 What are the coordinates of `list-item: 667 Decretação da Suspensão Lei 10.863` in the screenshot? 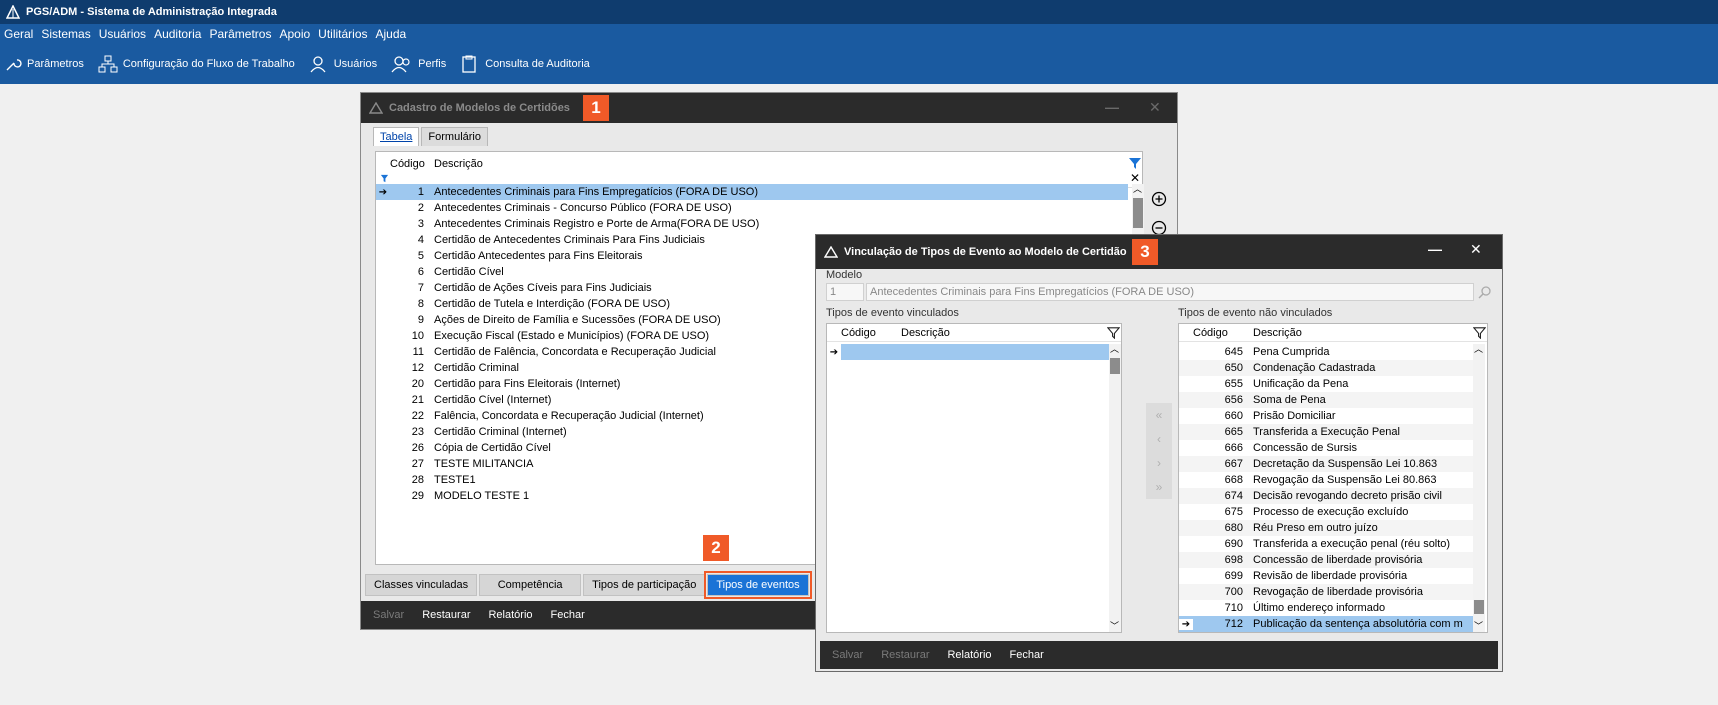 It's located at (1326, 464).